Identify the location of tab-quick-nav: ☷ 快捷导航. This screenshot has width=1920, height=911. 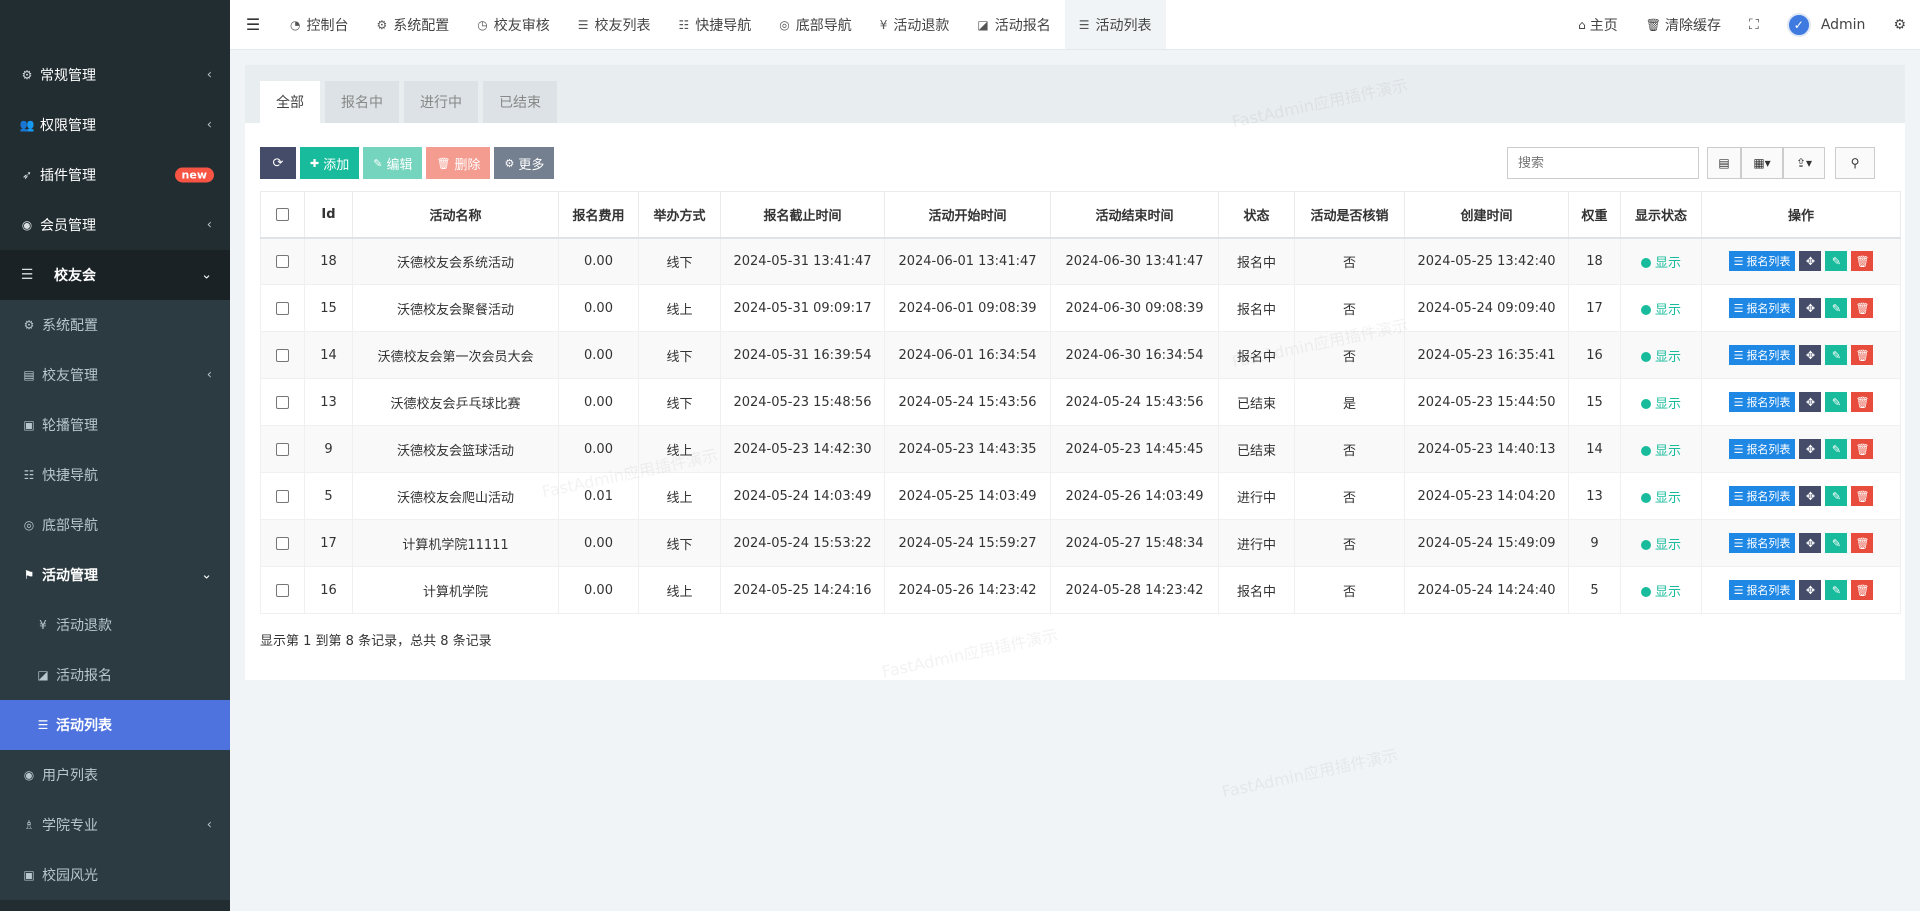
(715, 24).